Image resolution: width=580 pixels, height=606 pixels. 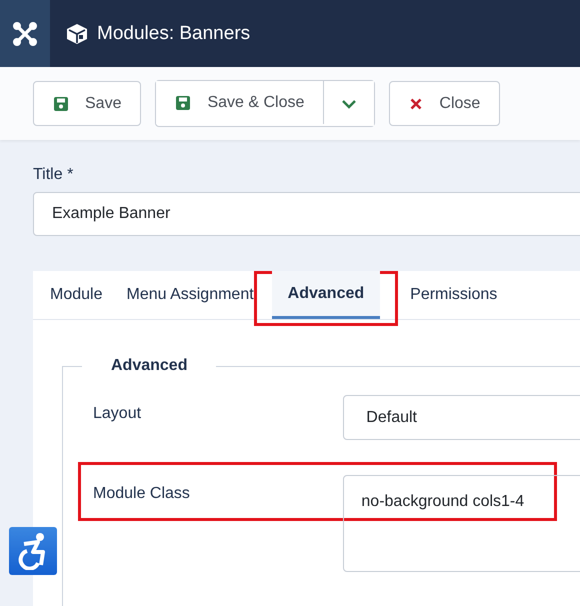 What do you see at coordinates (173, 33) in the screenshot?
I see `page-title: Modules: Banners` at bounding box center [173, 33].